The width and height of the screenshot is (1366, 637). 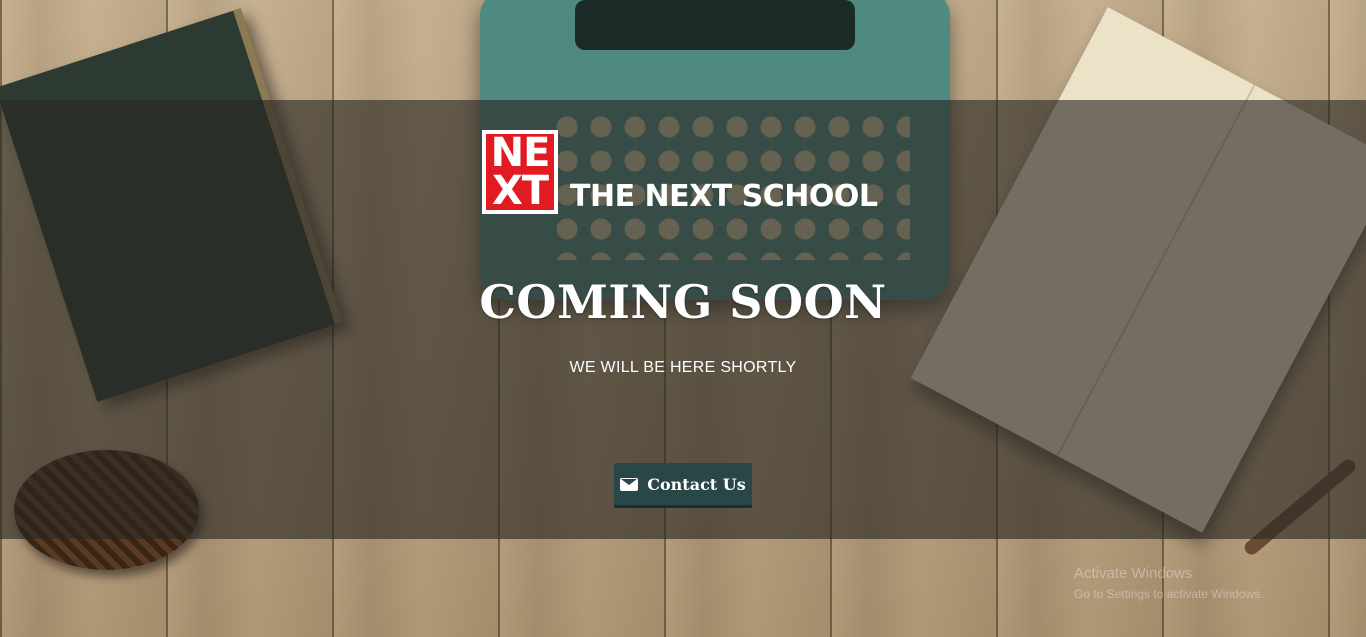 I want to click on typewriter-roller, so click(x=715, y=25).